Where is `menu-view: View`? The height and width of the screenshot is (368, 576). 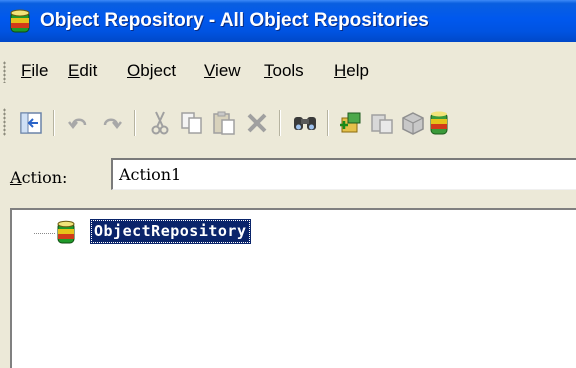 menu-view: View is located at coordinates (222, 71).